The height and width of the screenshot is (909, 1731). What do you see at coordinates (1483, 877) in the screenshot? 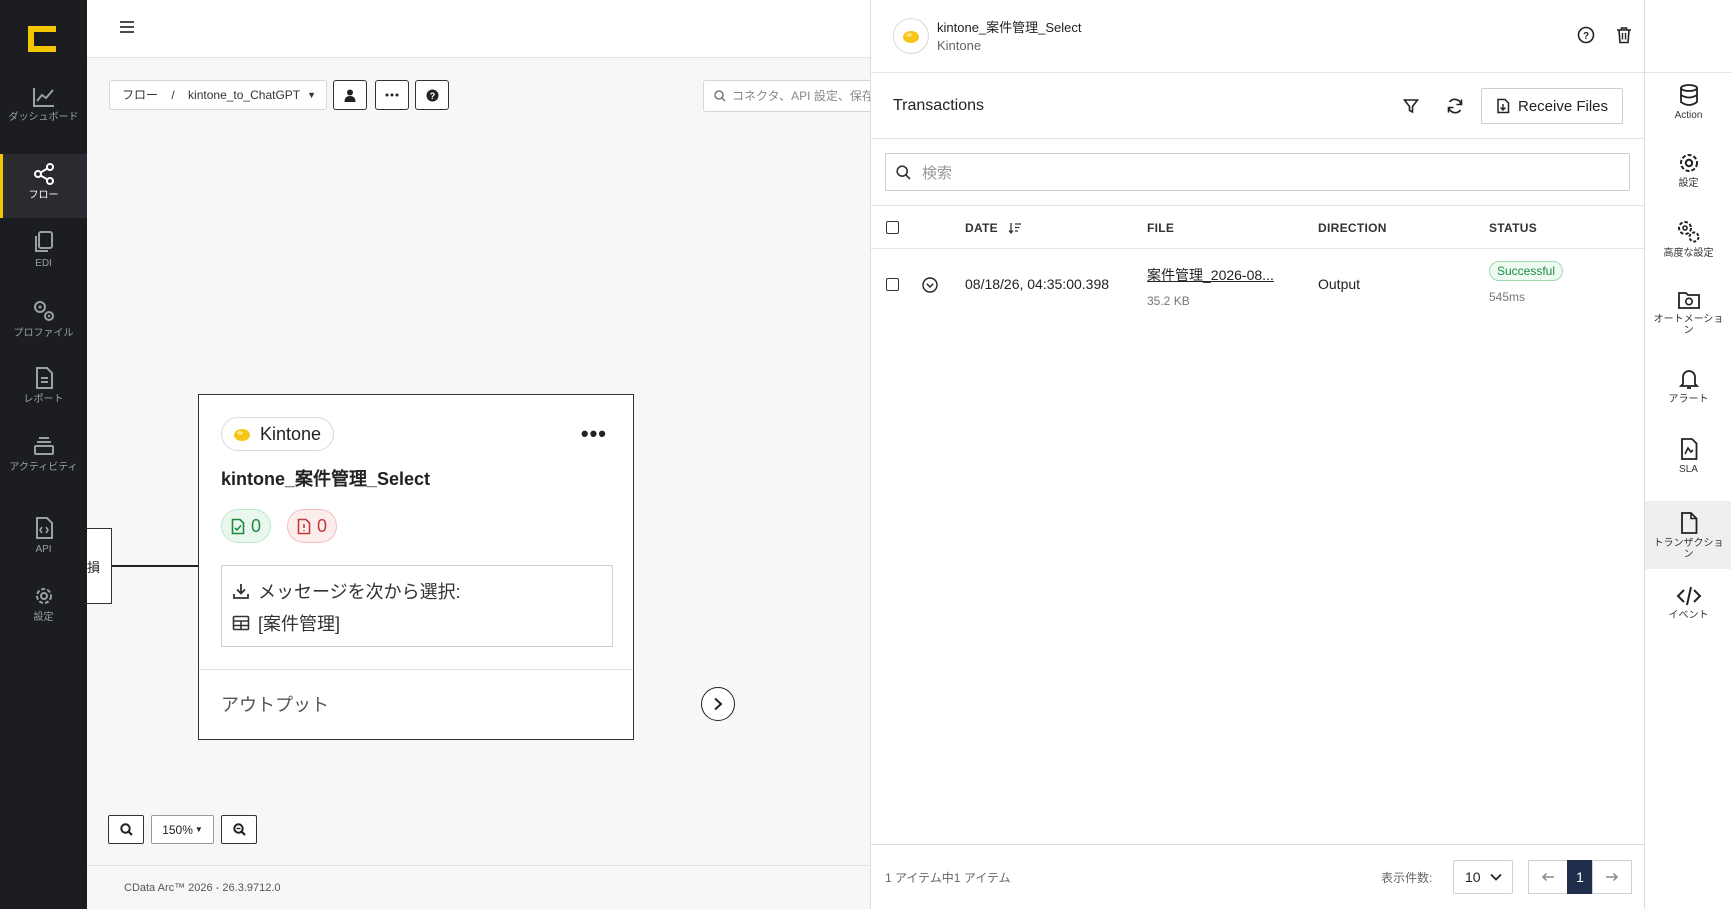
I see `per-page-select: 10` at bounding box center [1483, 877].